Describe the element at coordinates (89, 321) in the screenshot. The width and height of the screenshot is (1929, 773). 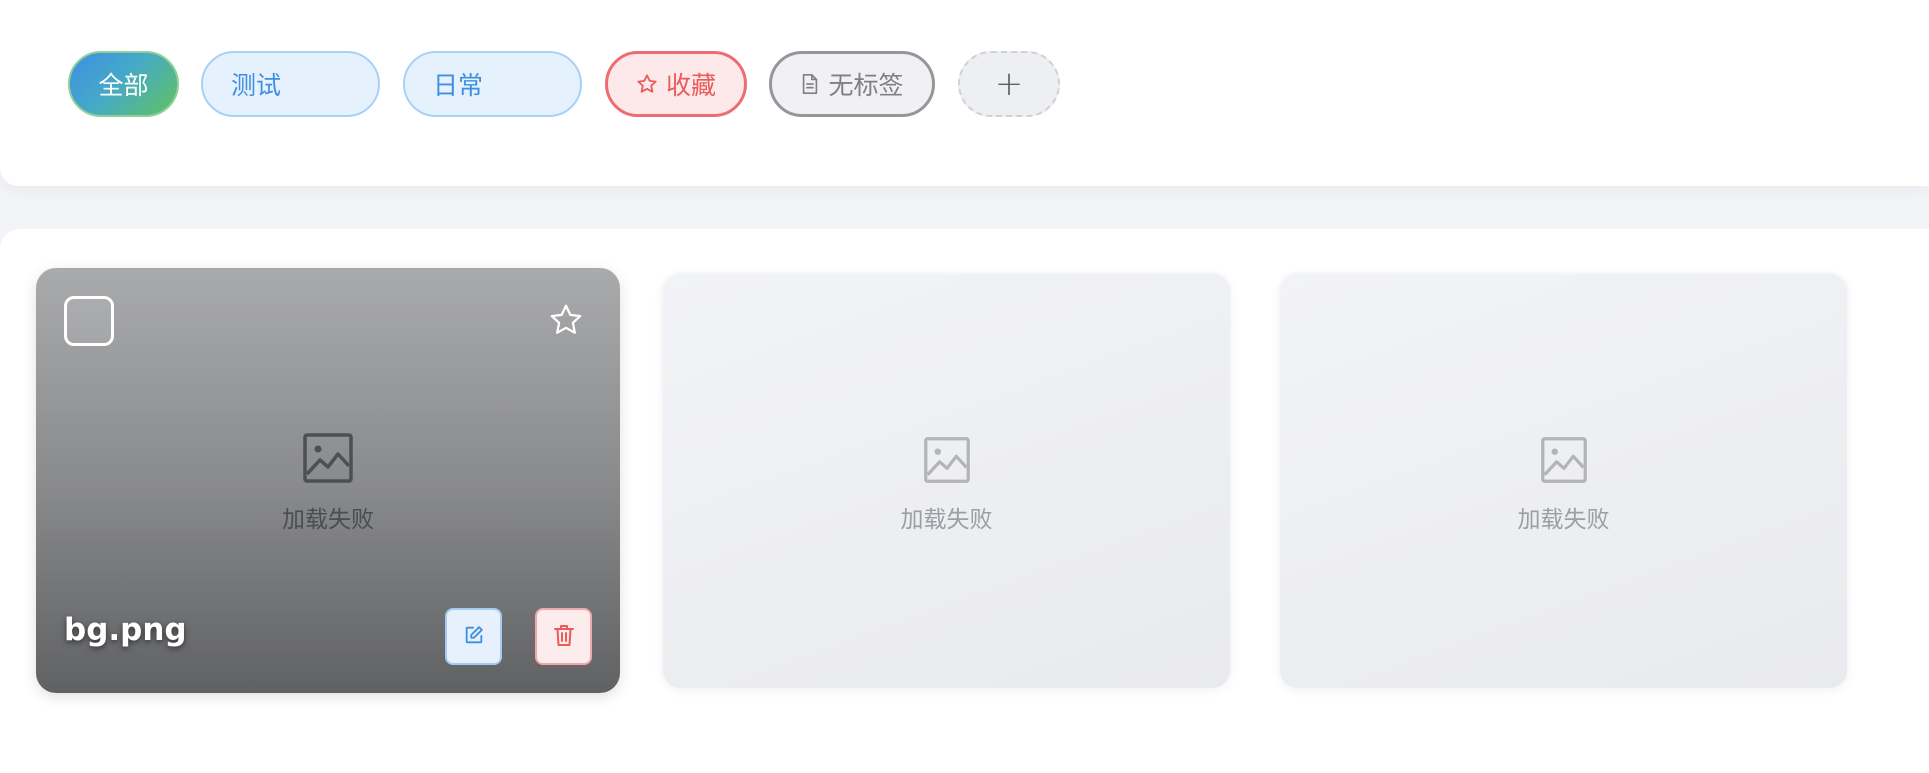
I see `select-checkbox` at that location.